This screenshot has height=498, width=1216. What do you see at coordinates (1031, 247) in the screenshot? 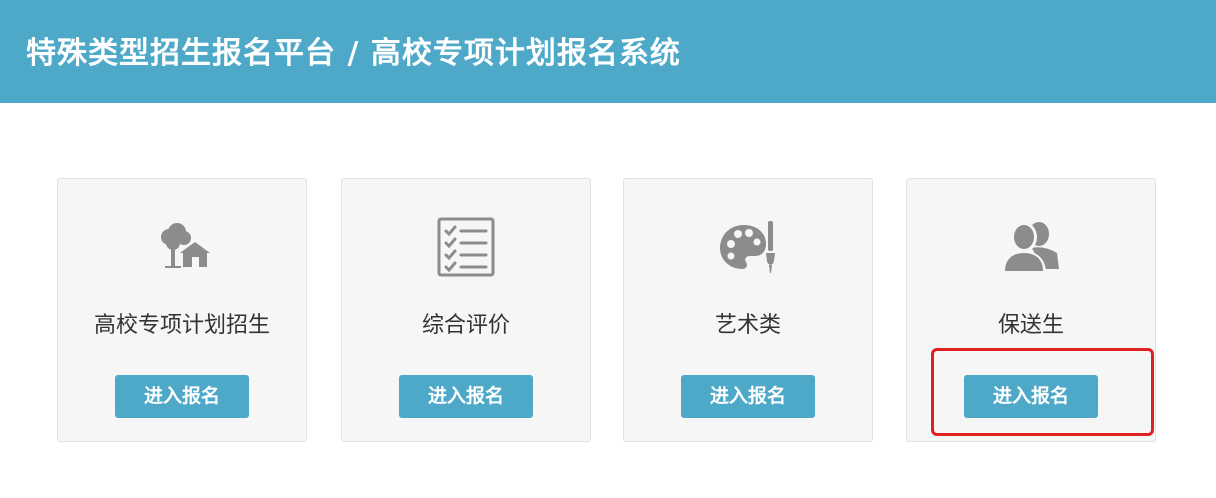
I see `users-icon` at bounding box center [1031, 247].